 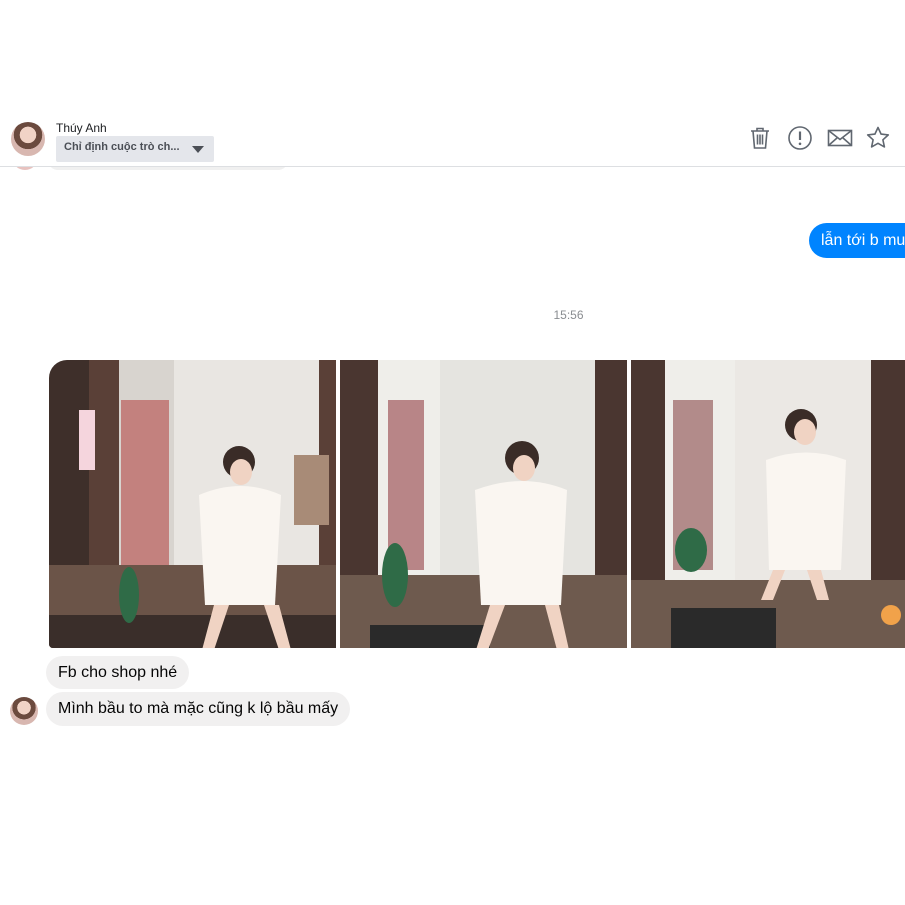 I want to click on contact-avatar-small, so click(x=24, y=711).